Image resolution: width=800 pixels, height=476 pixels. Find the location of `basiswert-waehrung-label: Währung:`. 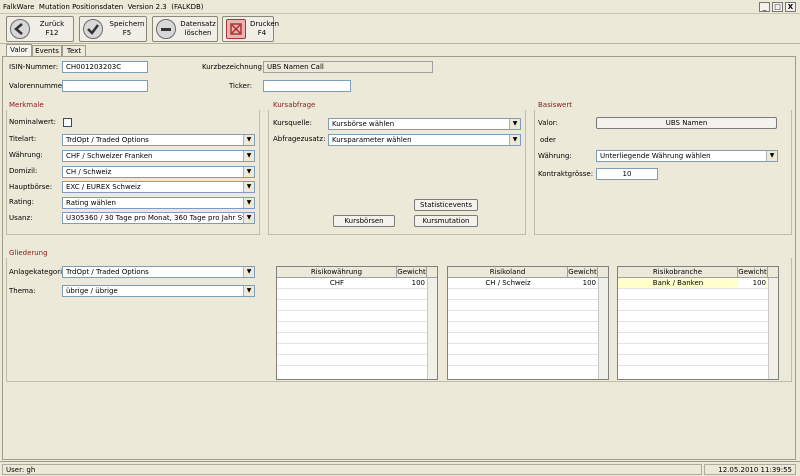

basiswert-waehrung-label: Währung: is located at coordinates (555, 156).